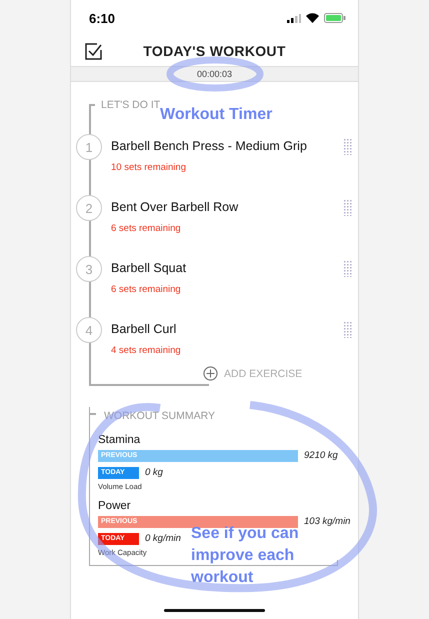 The width and height of the screenshot is (429, 619). I want to click on step-number: 4, so click(89, 330).